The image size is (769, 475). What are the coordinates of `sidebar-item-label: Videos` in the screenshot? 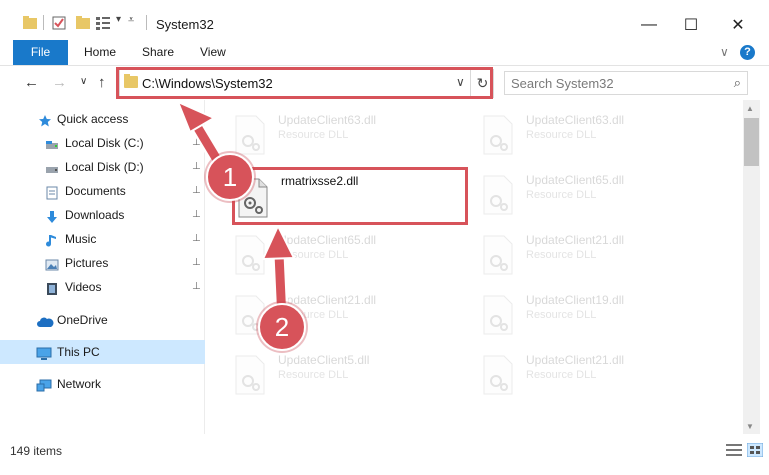 It's located at (83, 287).